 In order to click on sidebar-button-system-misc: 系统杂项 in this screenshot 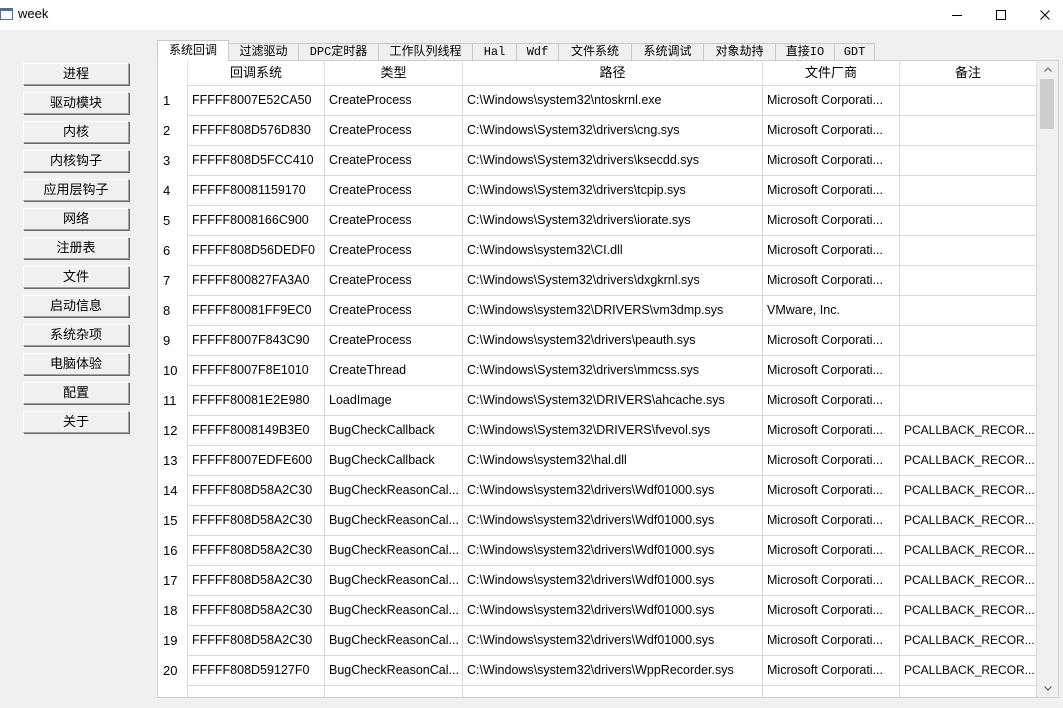, I will do `click(76, 335)`.